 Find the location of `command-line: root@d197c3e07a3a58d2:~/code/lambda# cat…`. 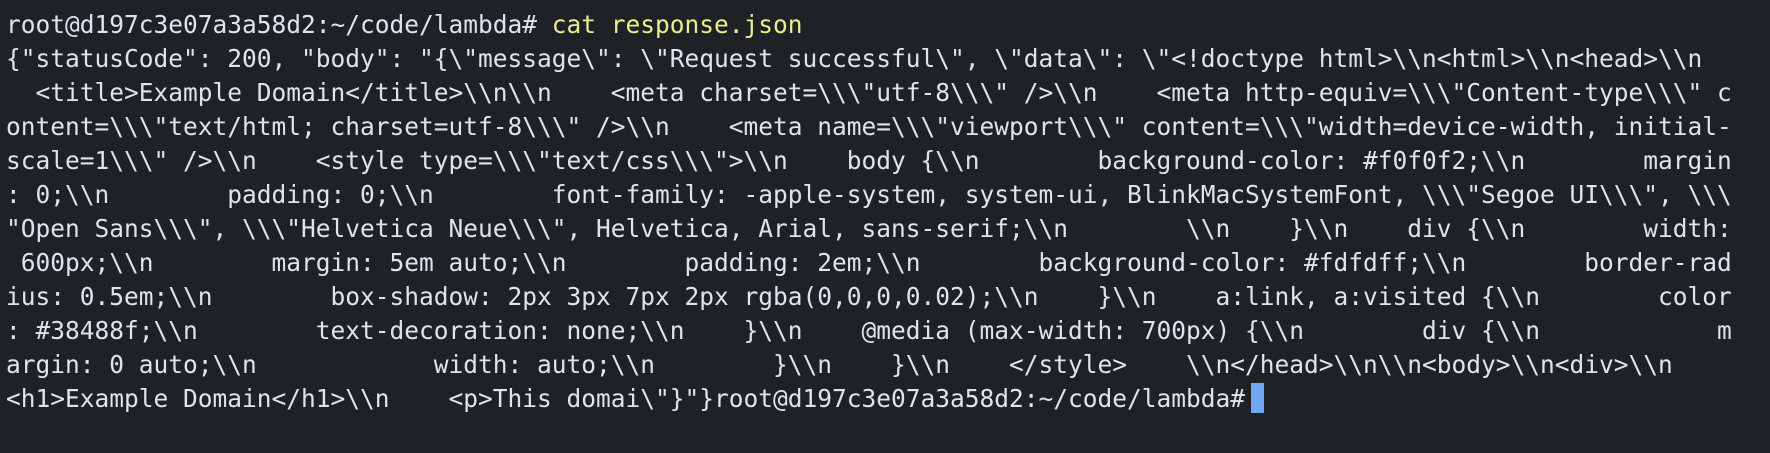

command-line: root@d197c3e07a3a58d2:~/code/lambda# cat… is located at coordinates (888, 25).